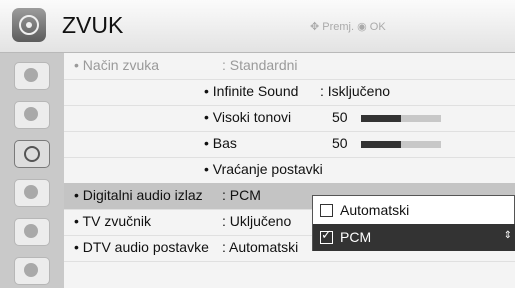  I want to click on check-icon: ✓, so click(326, 234).